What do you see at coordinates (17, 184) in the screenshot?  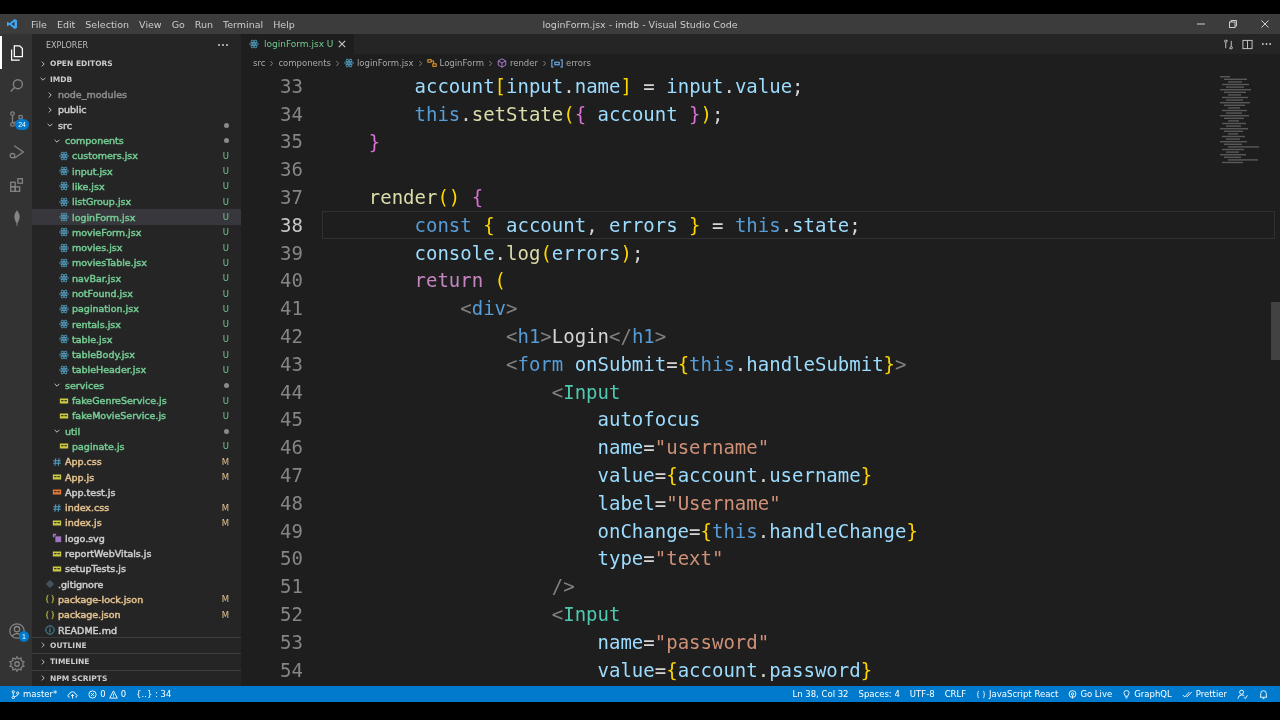 I see `extensions-icon` at bounding box center [17, 184].